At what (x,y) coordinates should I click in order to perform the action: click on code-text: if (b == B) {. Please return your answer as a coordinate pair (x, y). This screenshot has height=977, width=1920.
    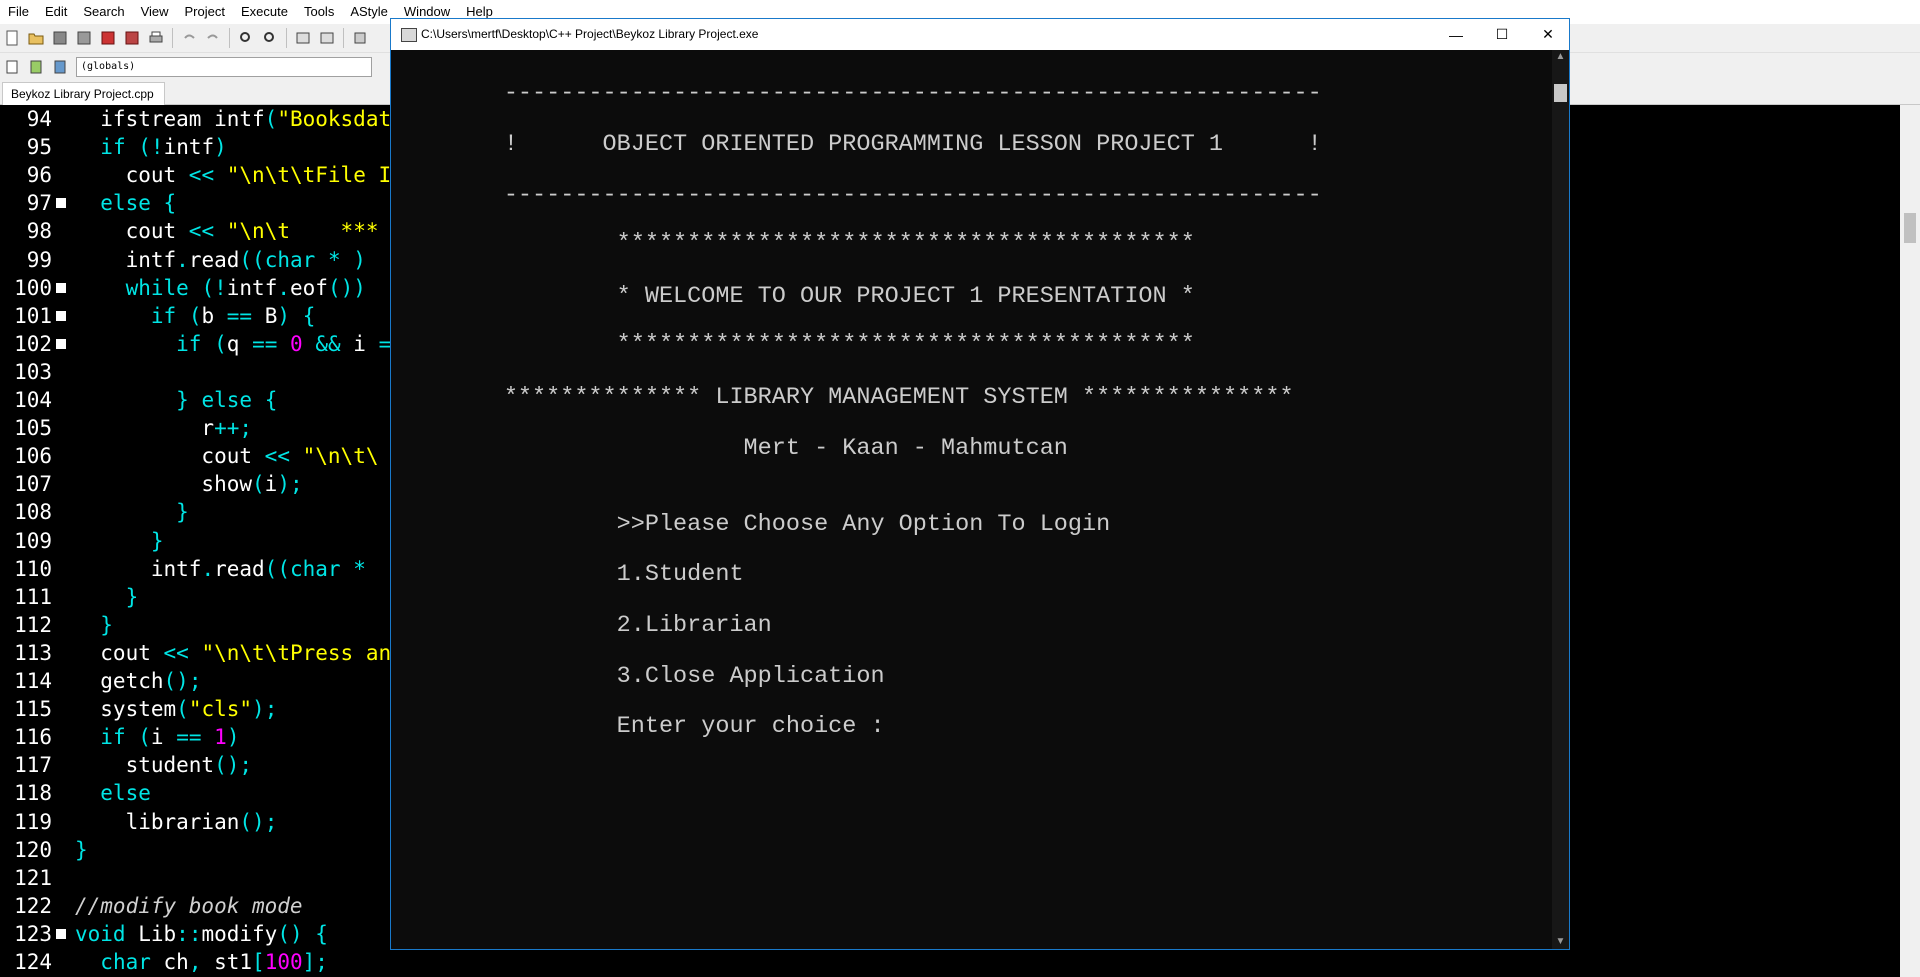
    Looking at the image, I should click on (233, 315).